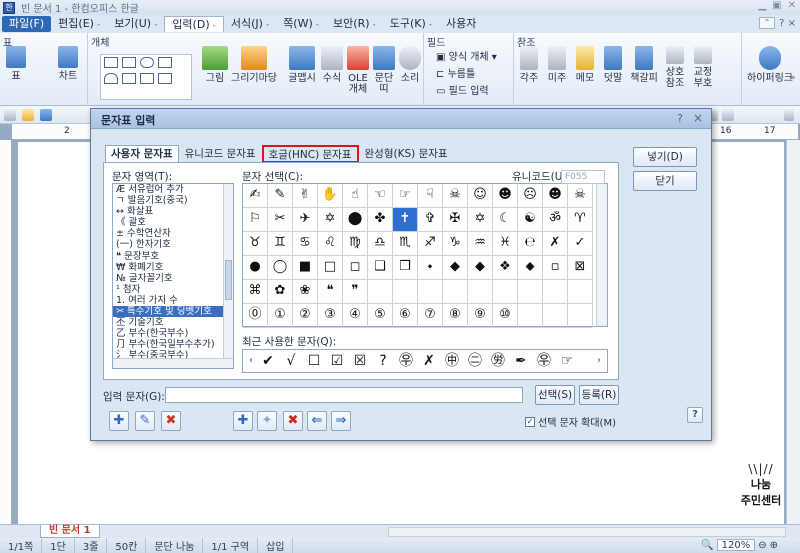 This screenshot has height=553, width=800. What do you see at coordinates (698, 118) in the screenshot?
I see `dialog-close-icon: ×` at bounding box center [698, 118].